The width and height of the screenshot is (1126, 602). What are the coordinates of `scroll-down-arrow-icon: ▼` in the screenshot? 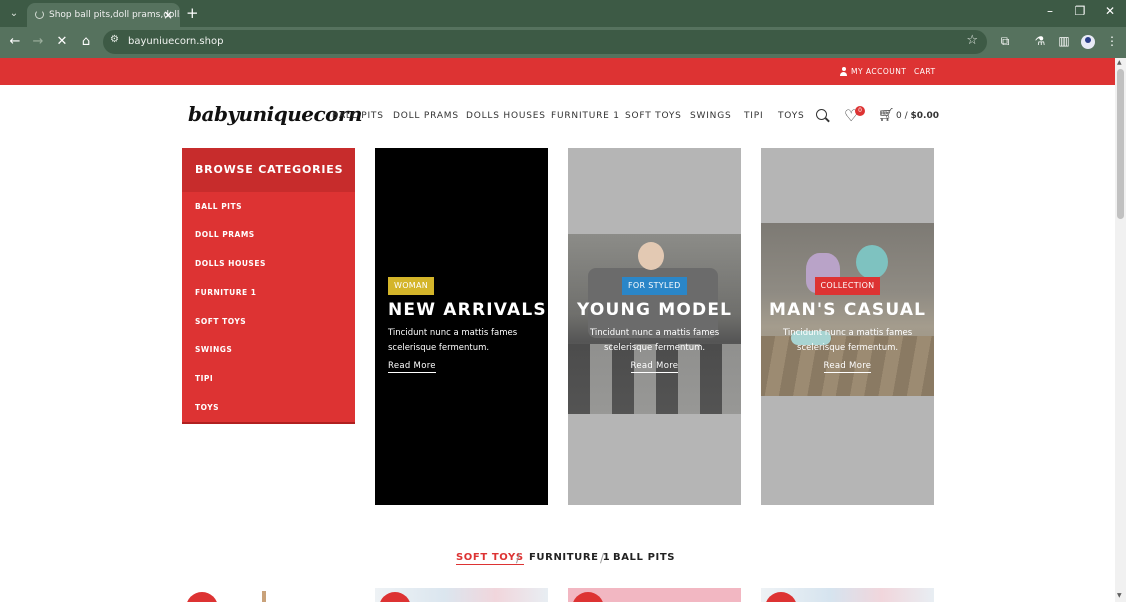 It's located at (1119, 595).